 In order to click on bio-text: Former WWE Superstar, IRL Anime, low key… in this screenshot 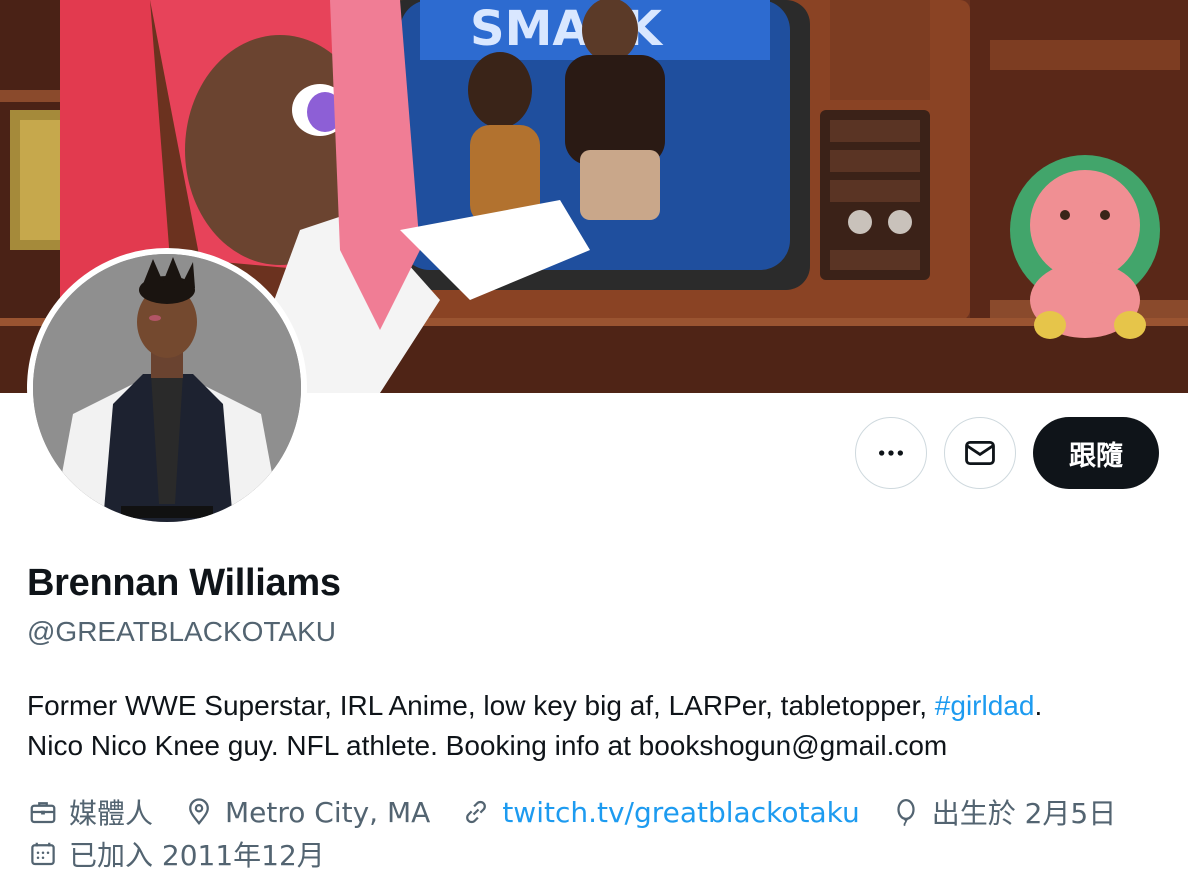, I will do `click(481, 705)`.